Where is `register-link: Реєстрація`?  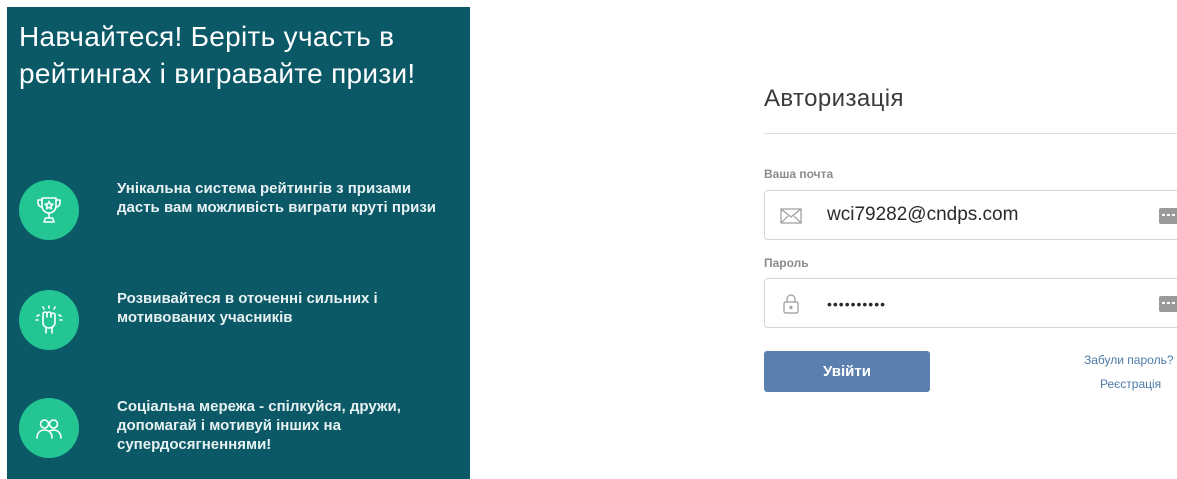 register-link: Реєстрація is located at coordinates (1130, 384).